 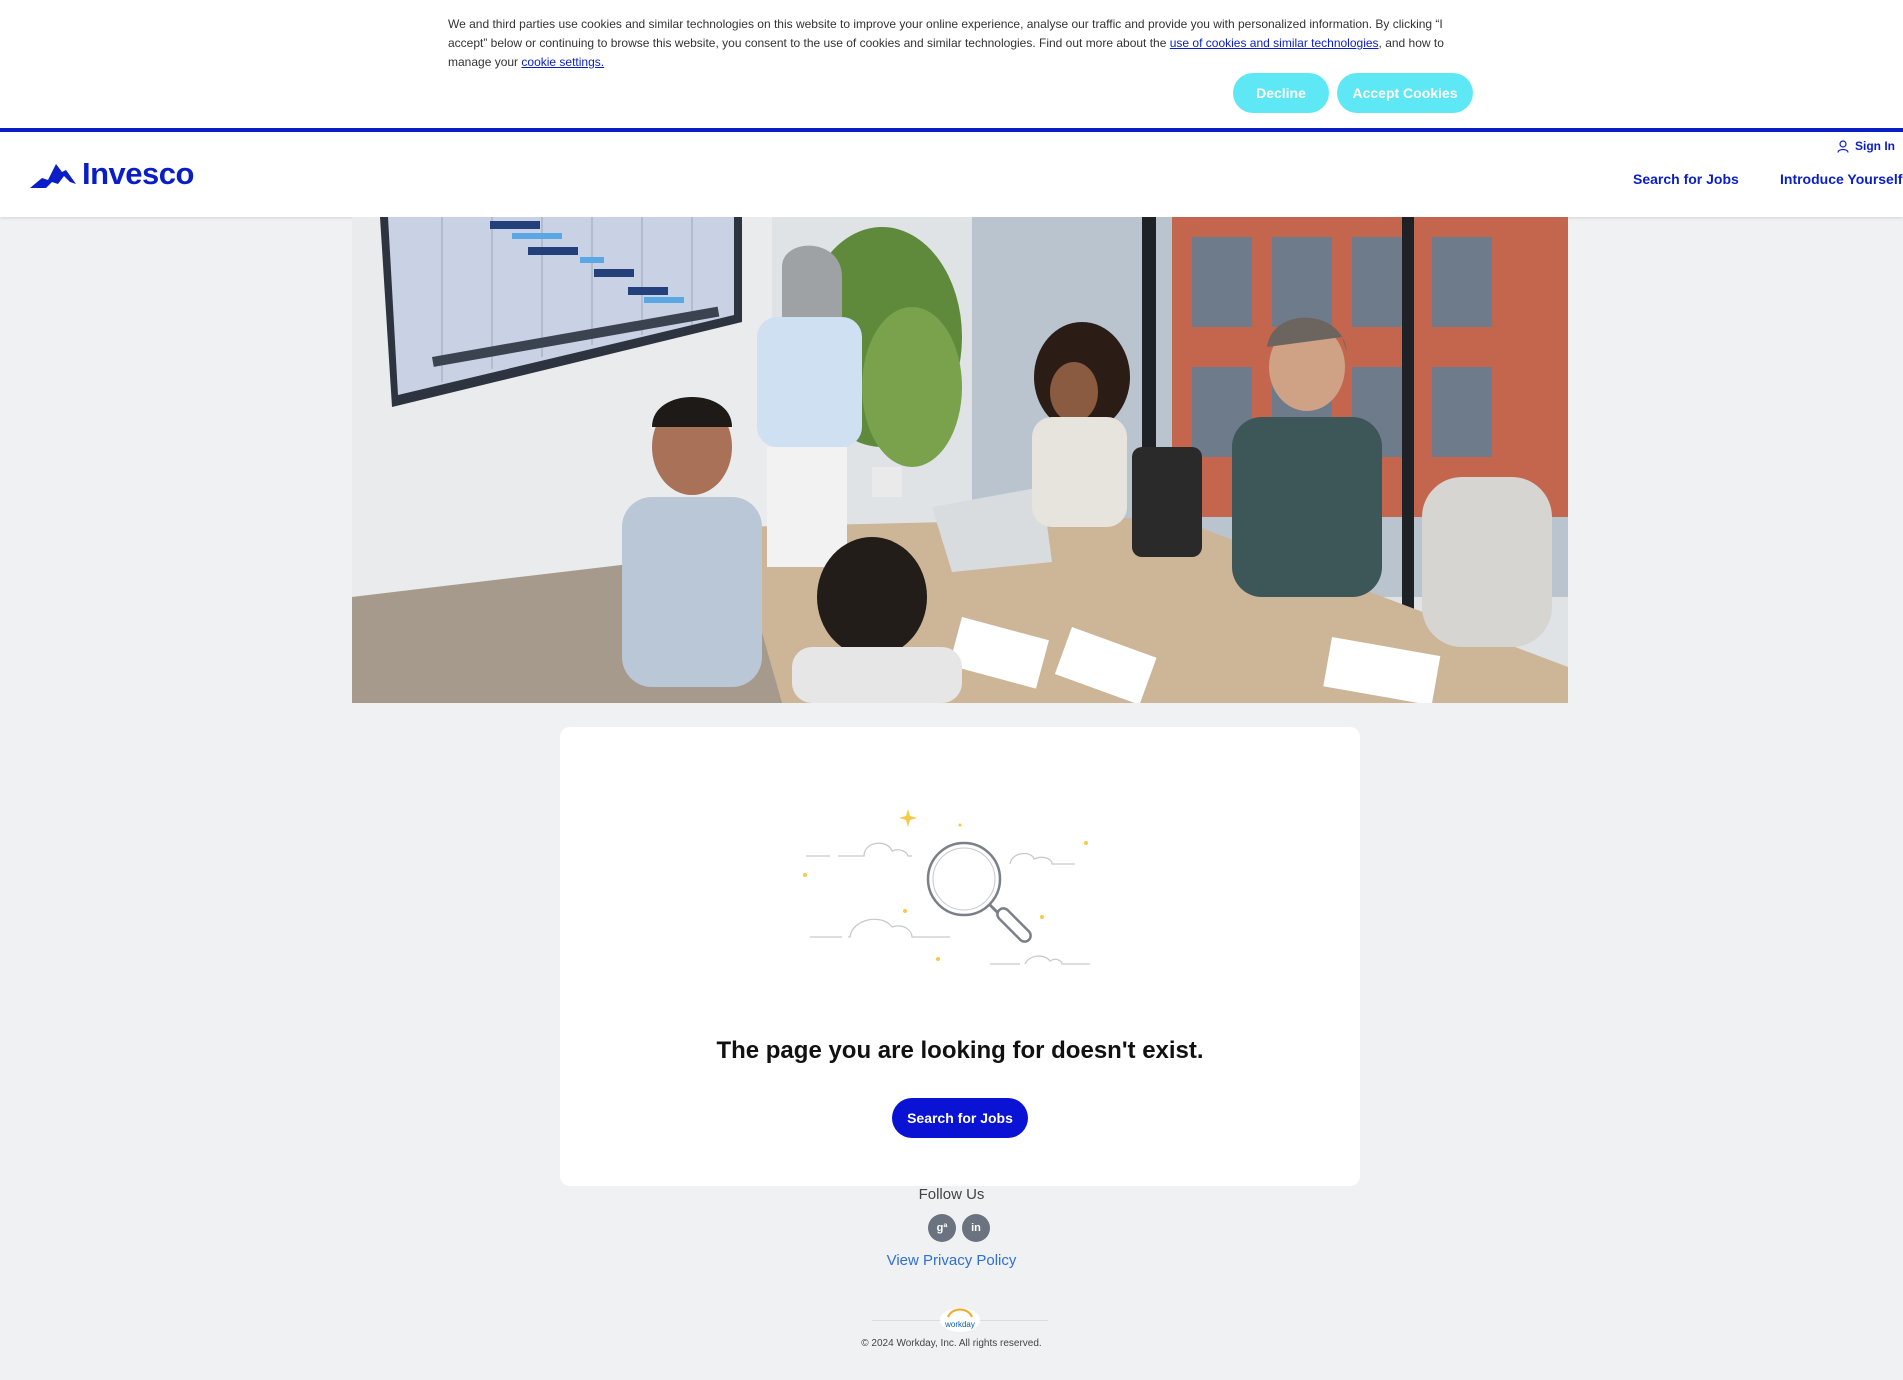 What do you see at coordinates (138, 173) in the screenshot?
I see `logo-text: Invesco` at bounding box center [138, 173].